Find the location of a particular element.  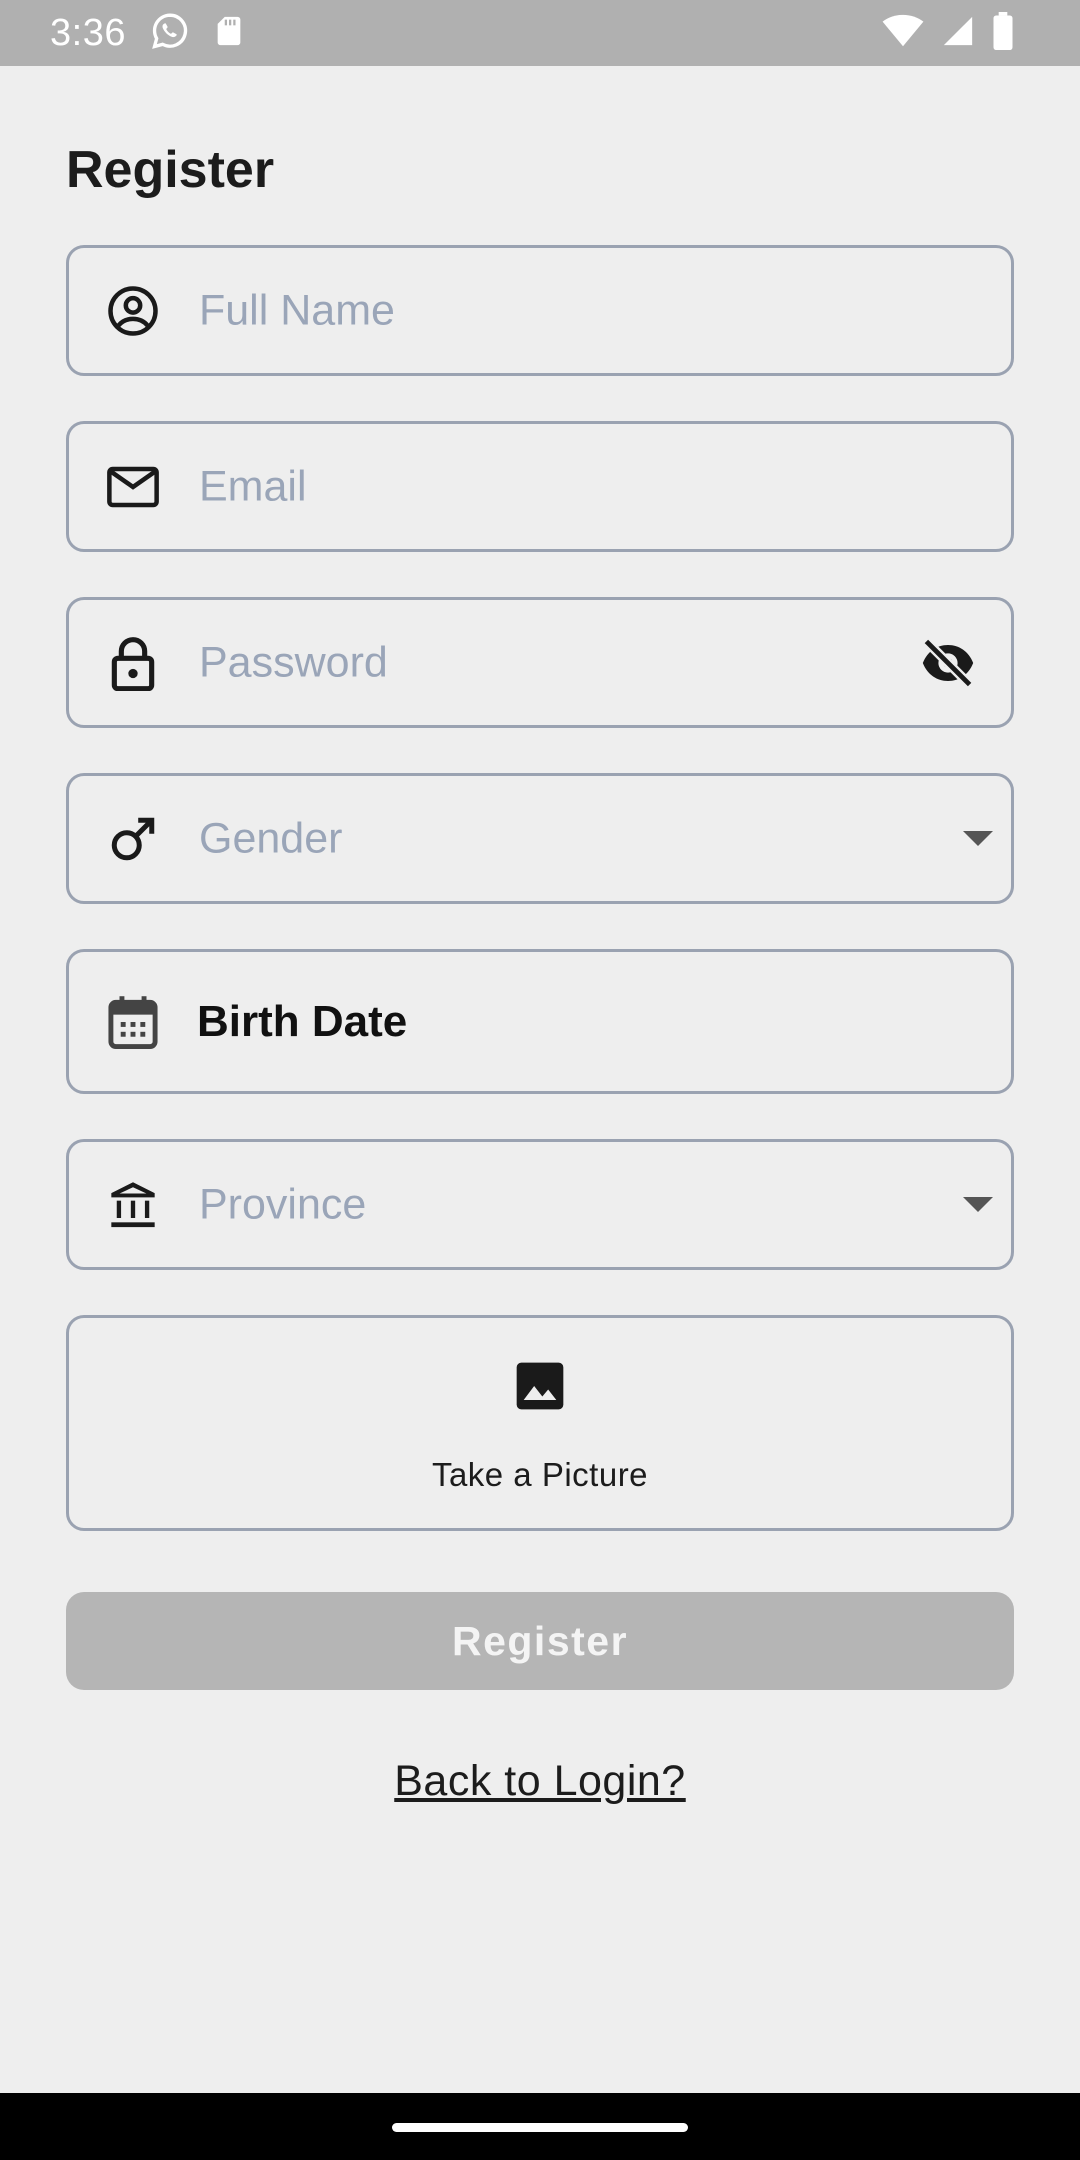

gender-placeholder: Gender is located at coordinates (271, 838).